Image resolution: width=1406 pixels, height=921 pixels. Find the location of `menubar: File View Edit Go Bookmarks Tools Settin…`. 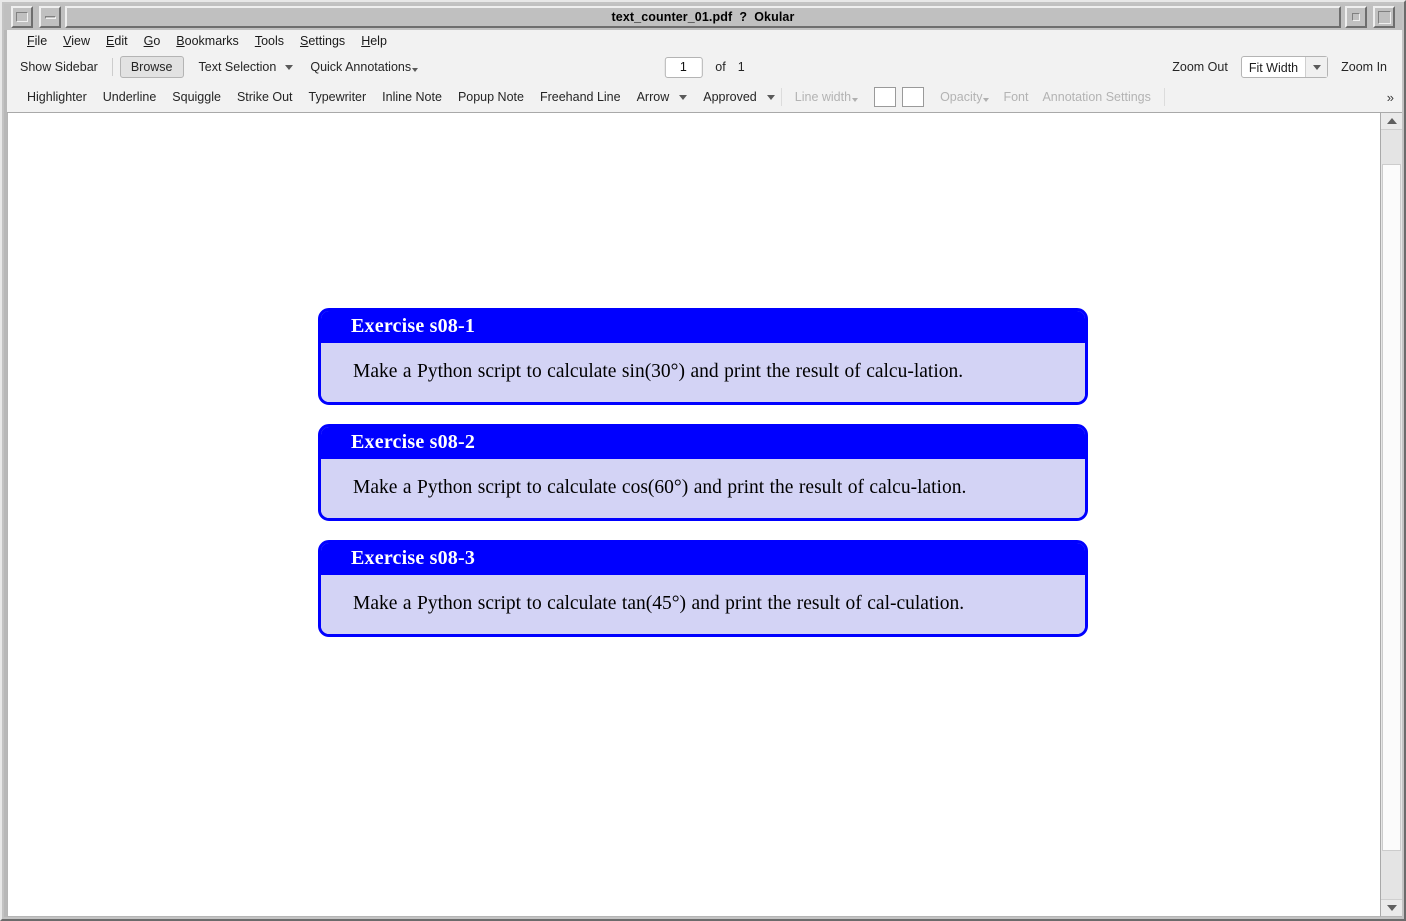

menubar: File View Edit Go Bookmarks Tools Settin… is located at coordinates (704, 41).